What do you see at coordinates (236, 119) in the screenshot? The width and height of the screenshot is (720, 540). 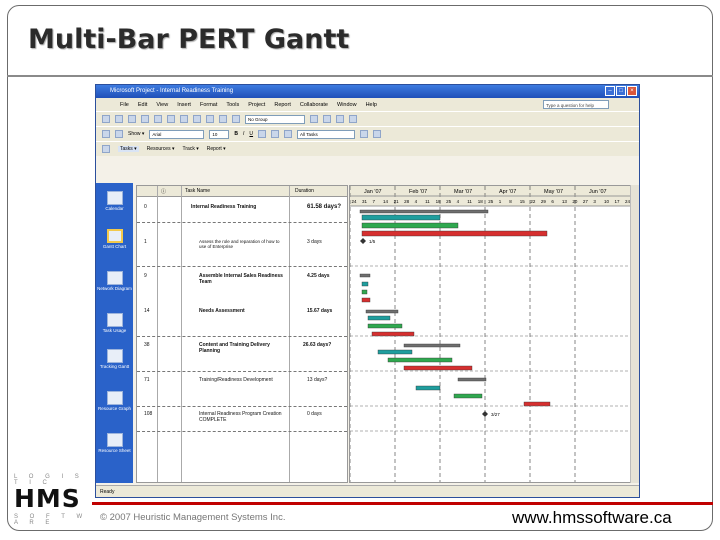 I see `task-info-icon` at bounding box center [236, 119].